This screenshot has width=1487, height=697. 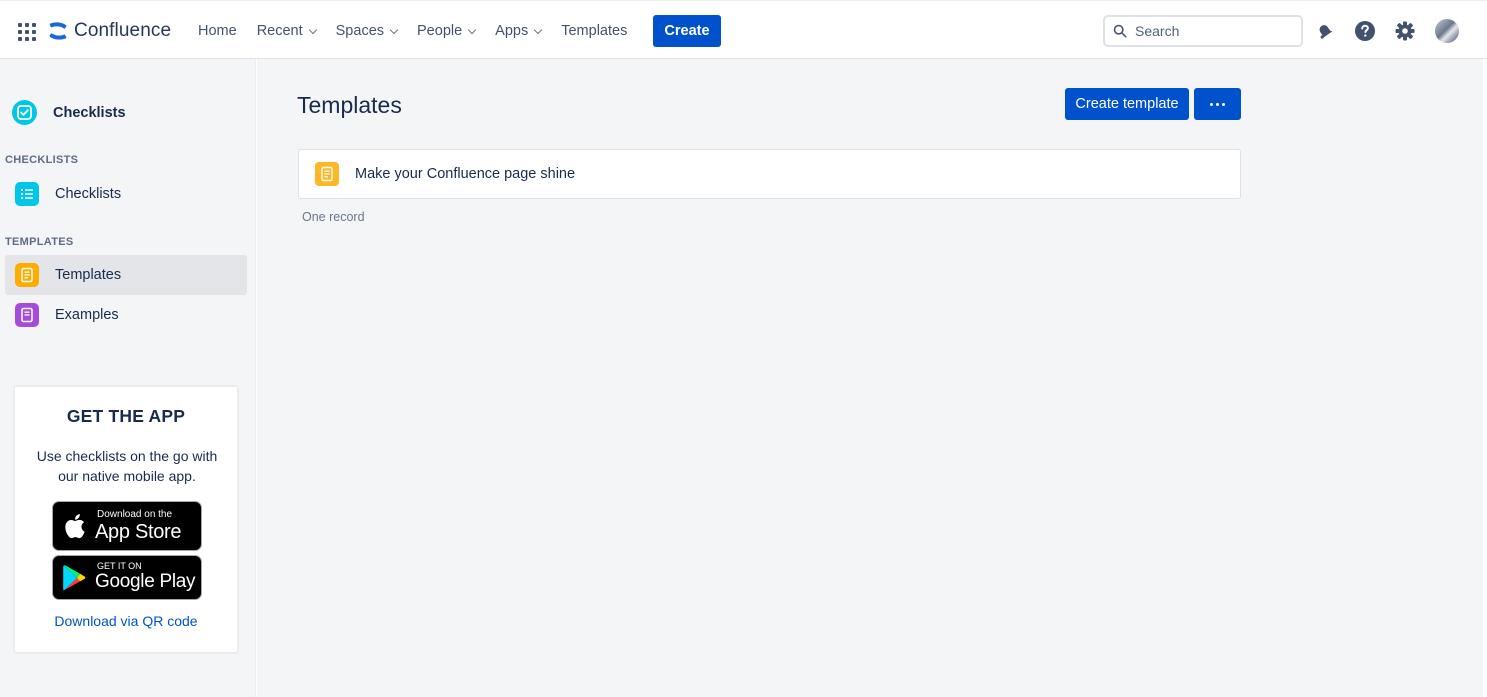 I want to click on page-title: Templates, so click(x=349, y=105).